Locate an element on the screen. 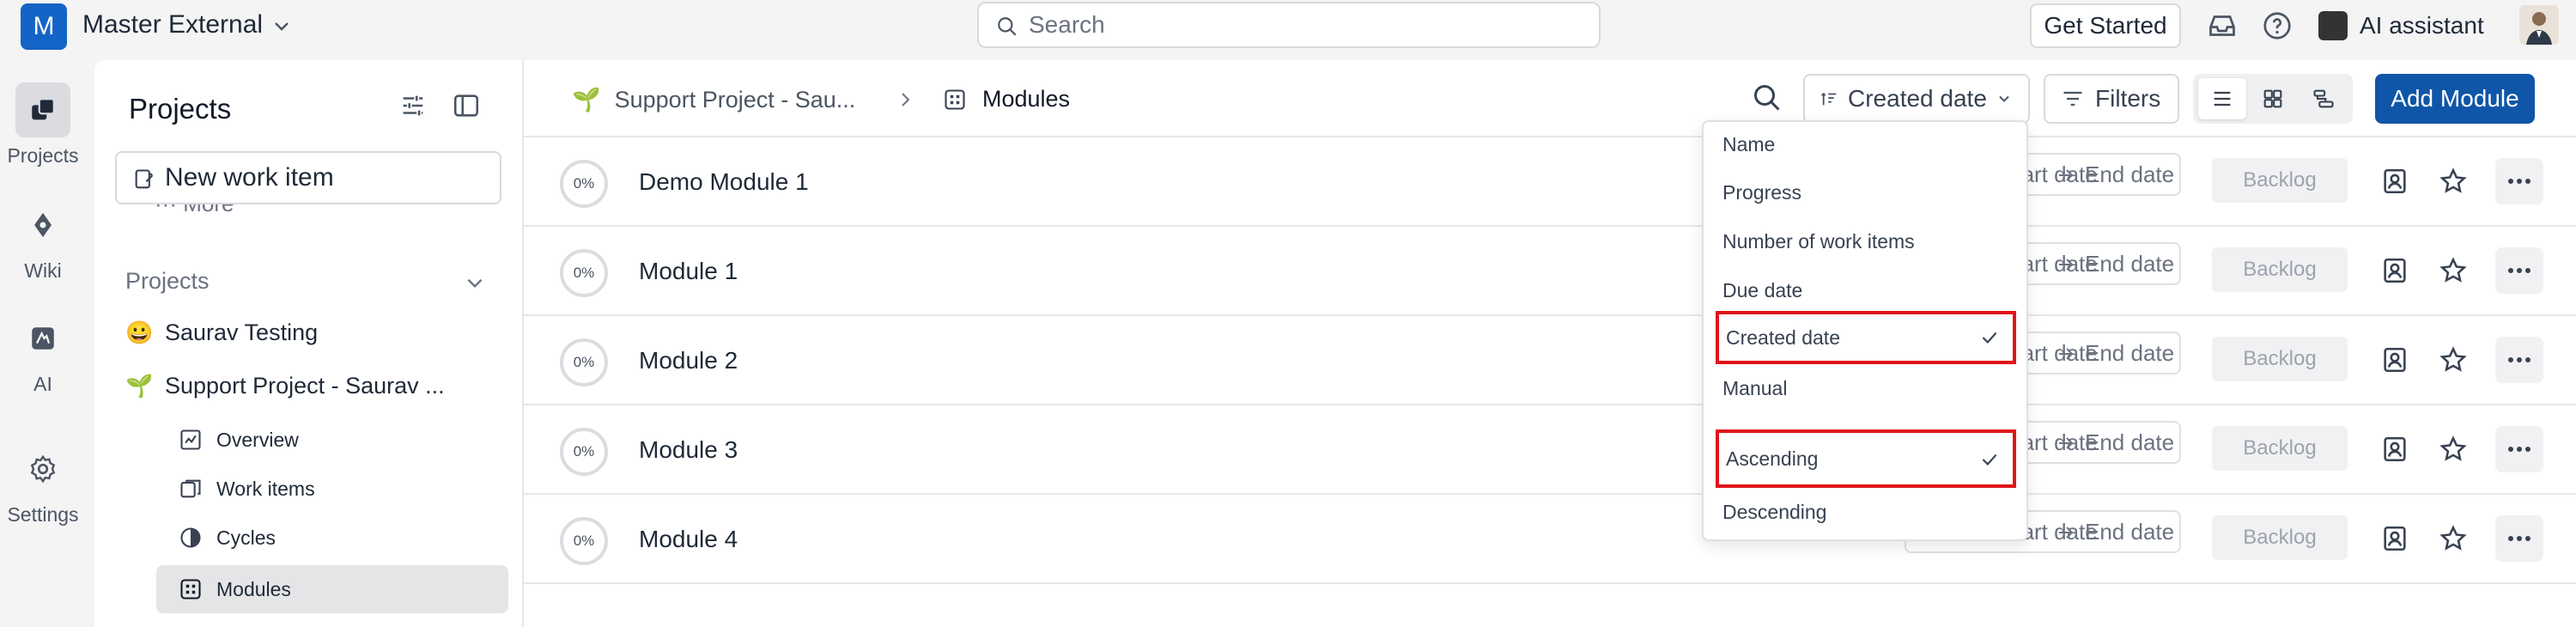  sidebar-item-label: Modules is located at coordinates (253, 588).